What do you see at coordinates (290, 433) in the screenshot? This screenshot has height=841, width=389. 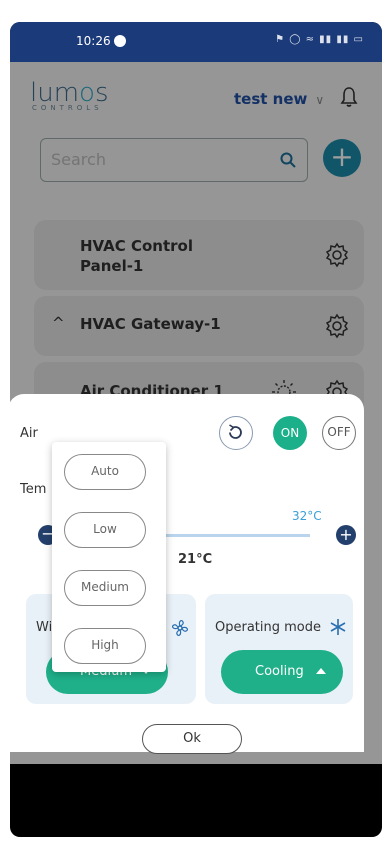 I see `power-on-button: ON` at bounding box center [290, 433].